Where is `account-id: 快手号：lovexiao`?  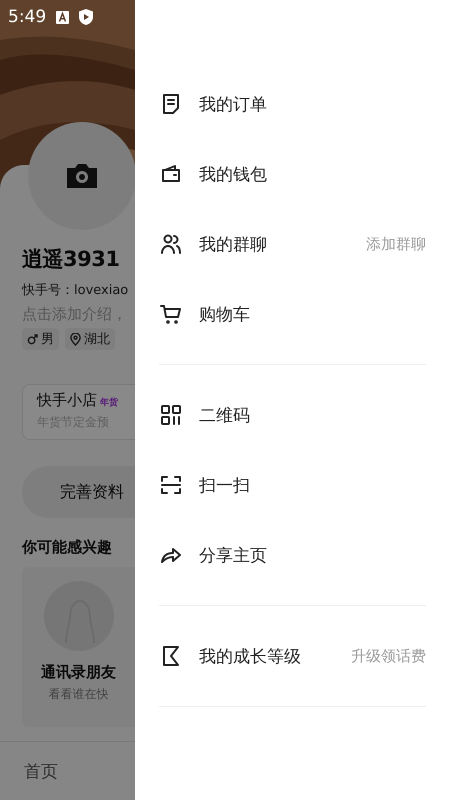 account-id: 快手号：lovexiao is located at coordinates (76, 290).